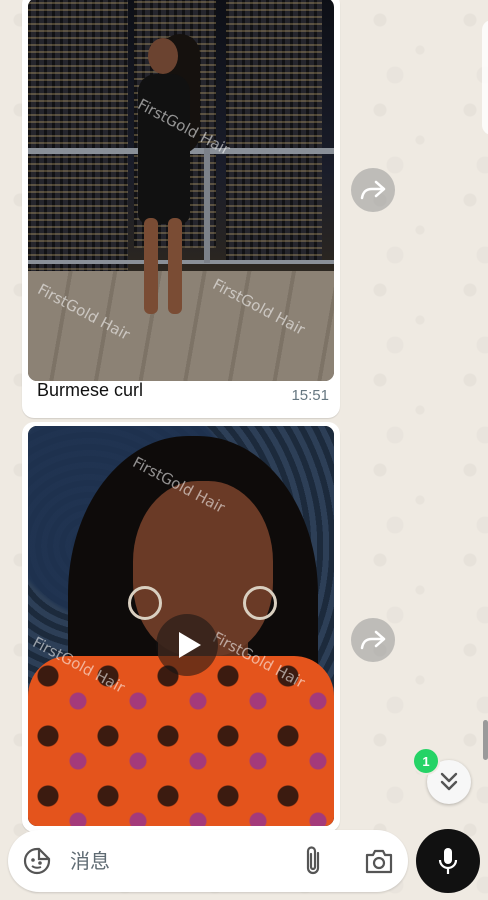 The image size is (488, 900). Describe the element at coordinates (175, 861) in the screenshot. I see `message-input` at that location.